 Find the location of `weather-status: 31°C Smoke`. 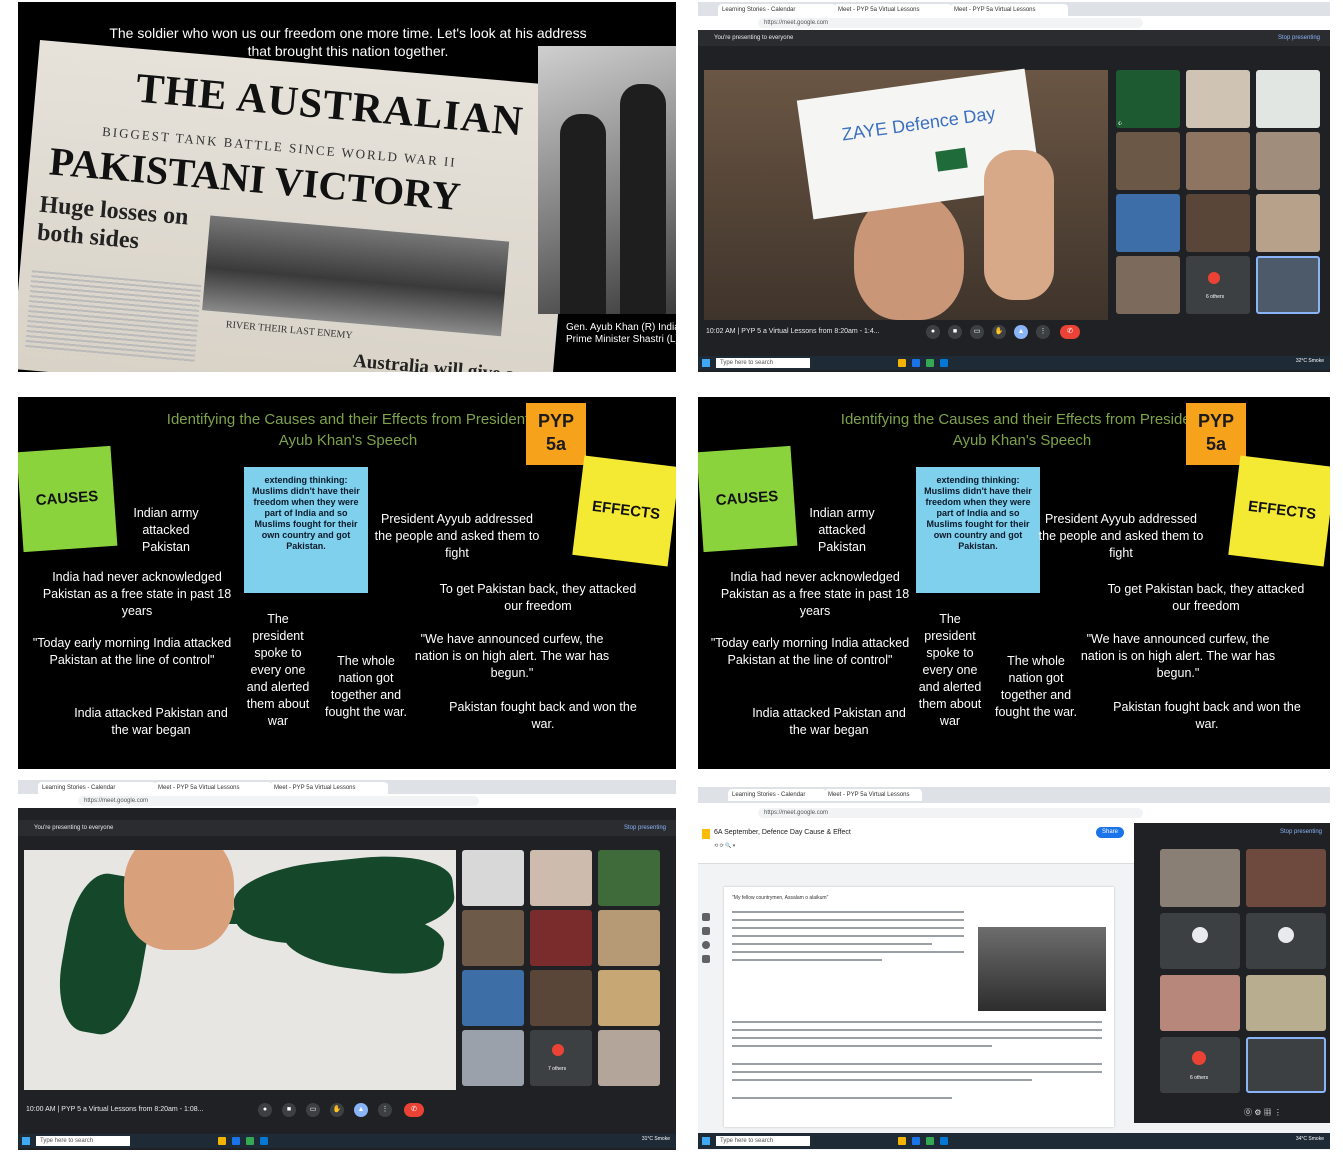

weather-status: 31°C Smoke is located at coordinates (655, 1139).